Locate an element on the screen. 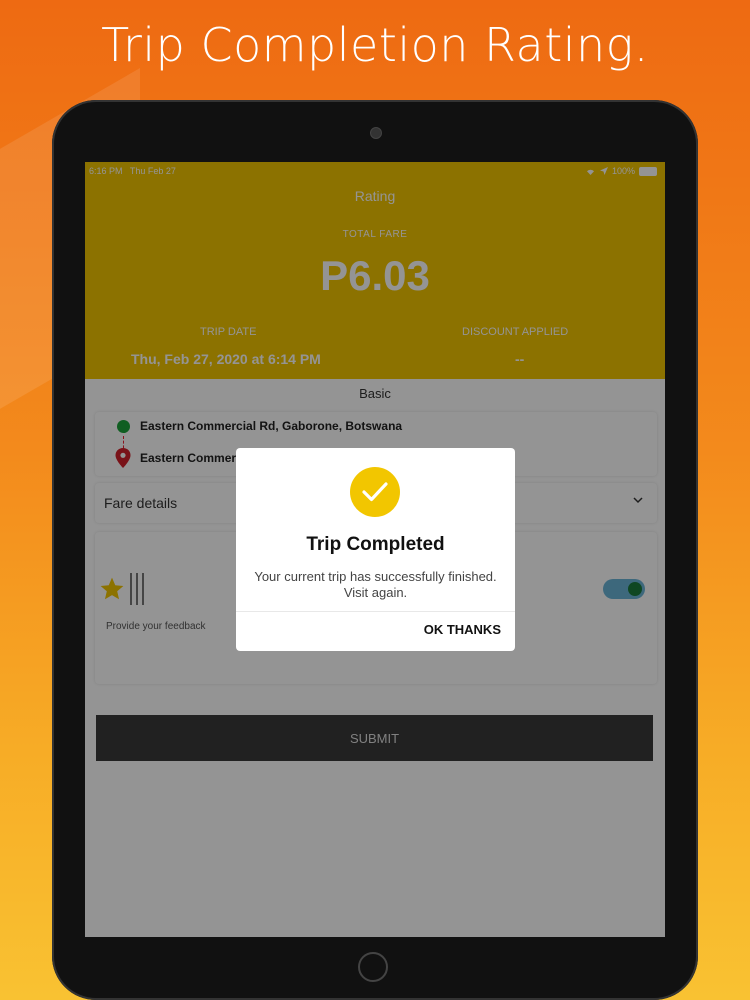  headline: Trip Completion Rating. is located at coordinates (375, 45).